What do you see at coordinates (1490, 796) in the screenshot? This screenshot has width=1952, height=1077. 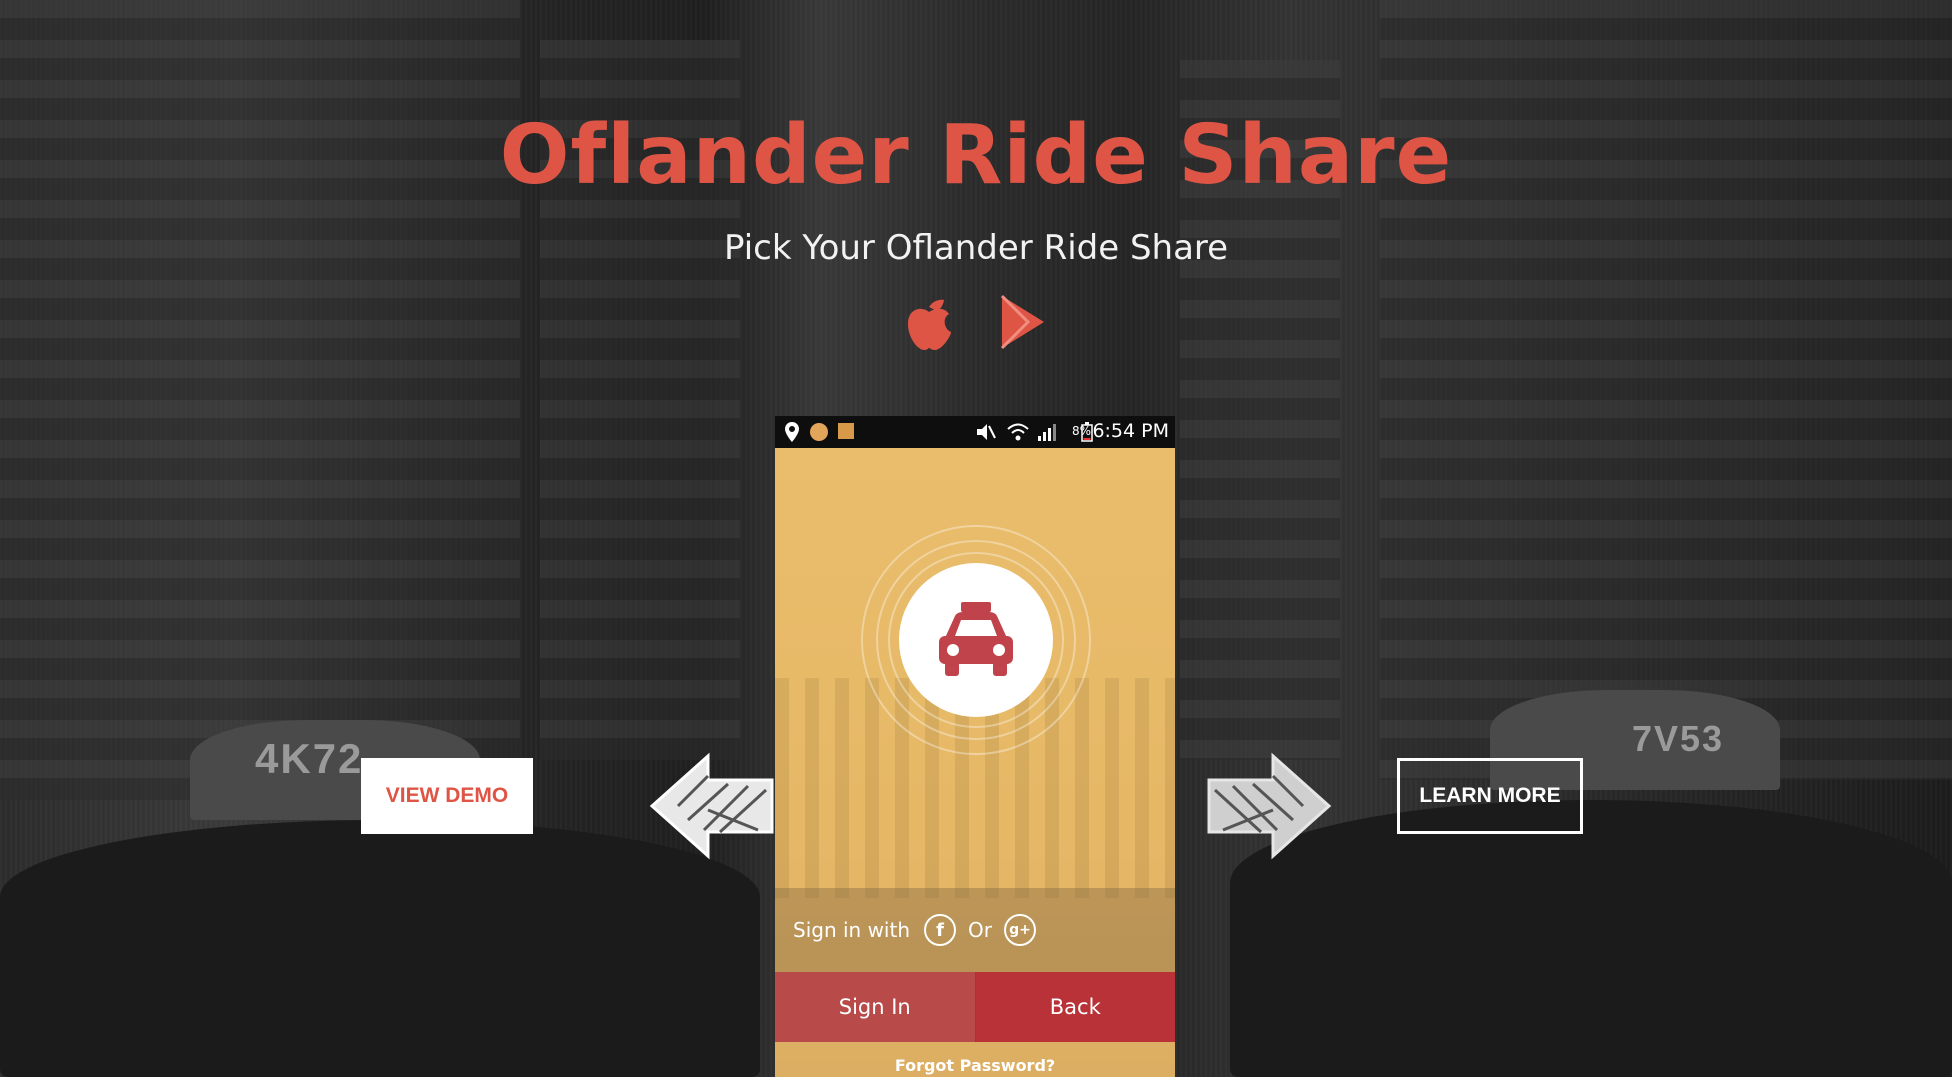 I see `learn-more-button: LEARN MORE` at bounding box center [1490, 796].